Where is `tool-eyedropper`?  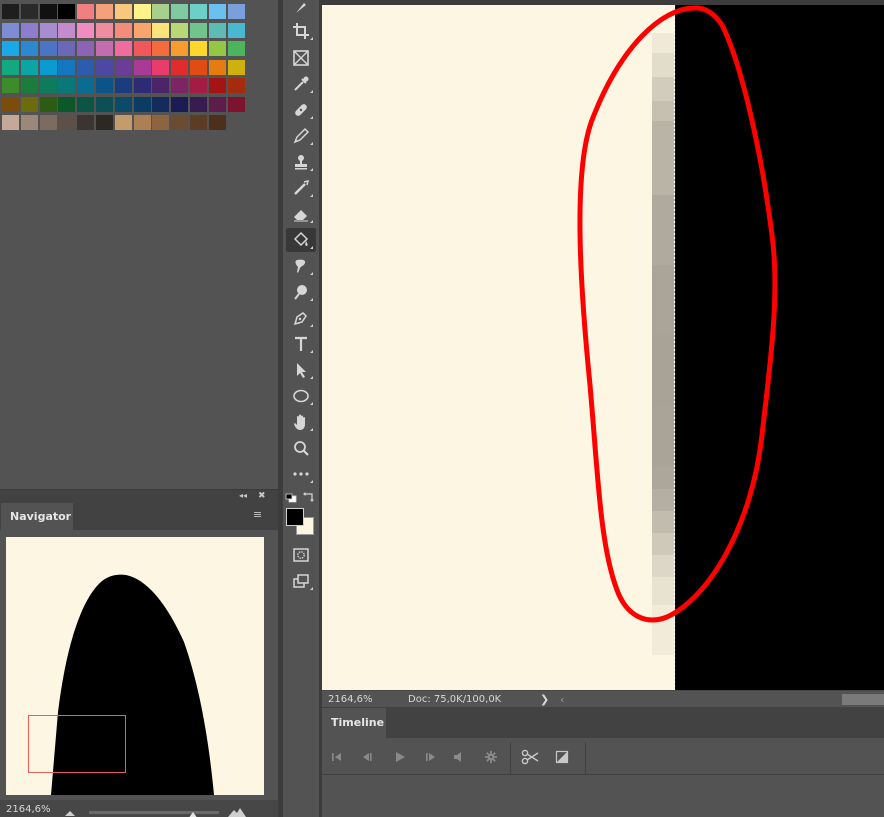 tool-eyedropper is located at coordinates (301, 84).